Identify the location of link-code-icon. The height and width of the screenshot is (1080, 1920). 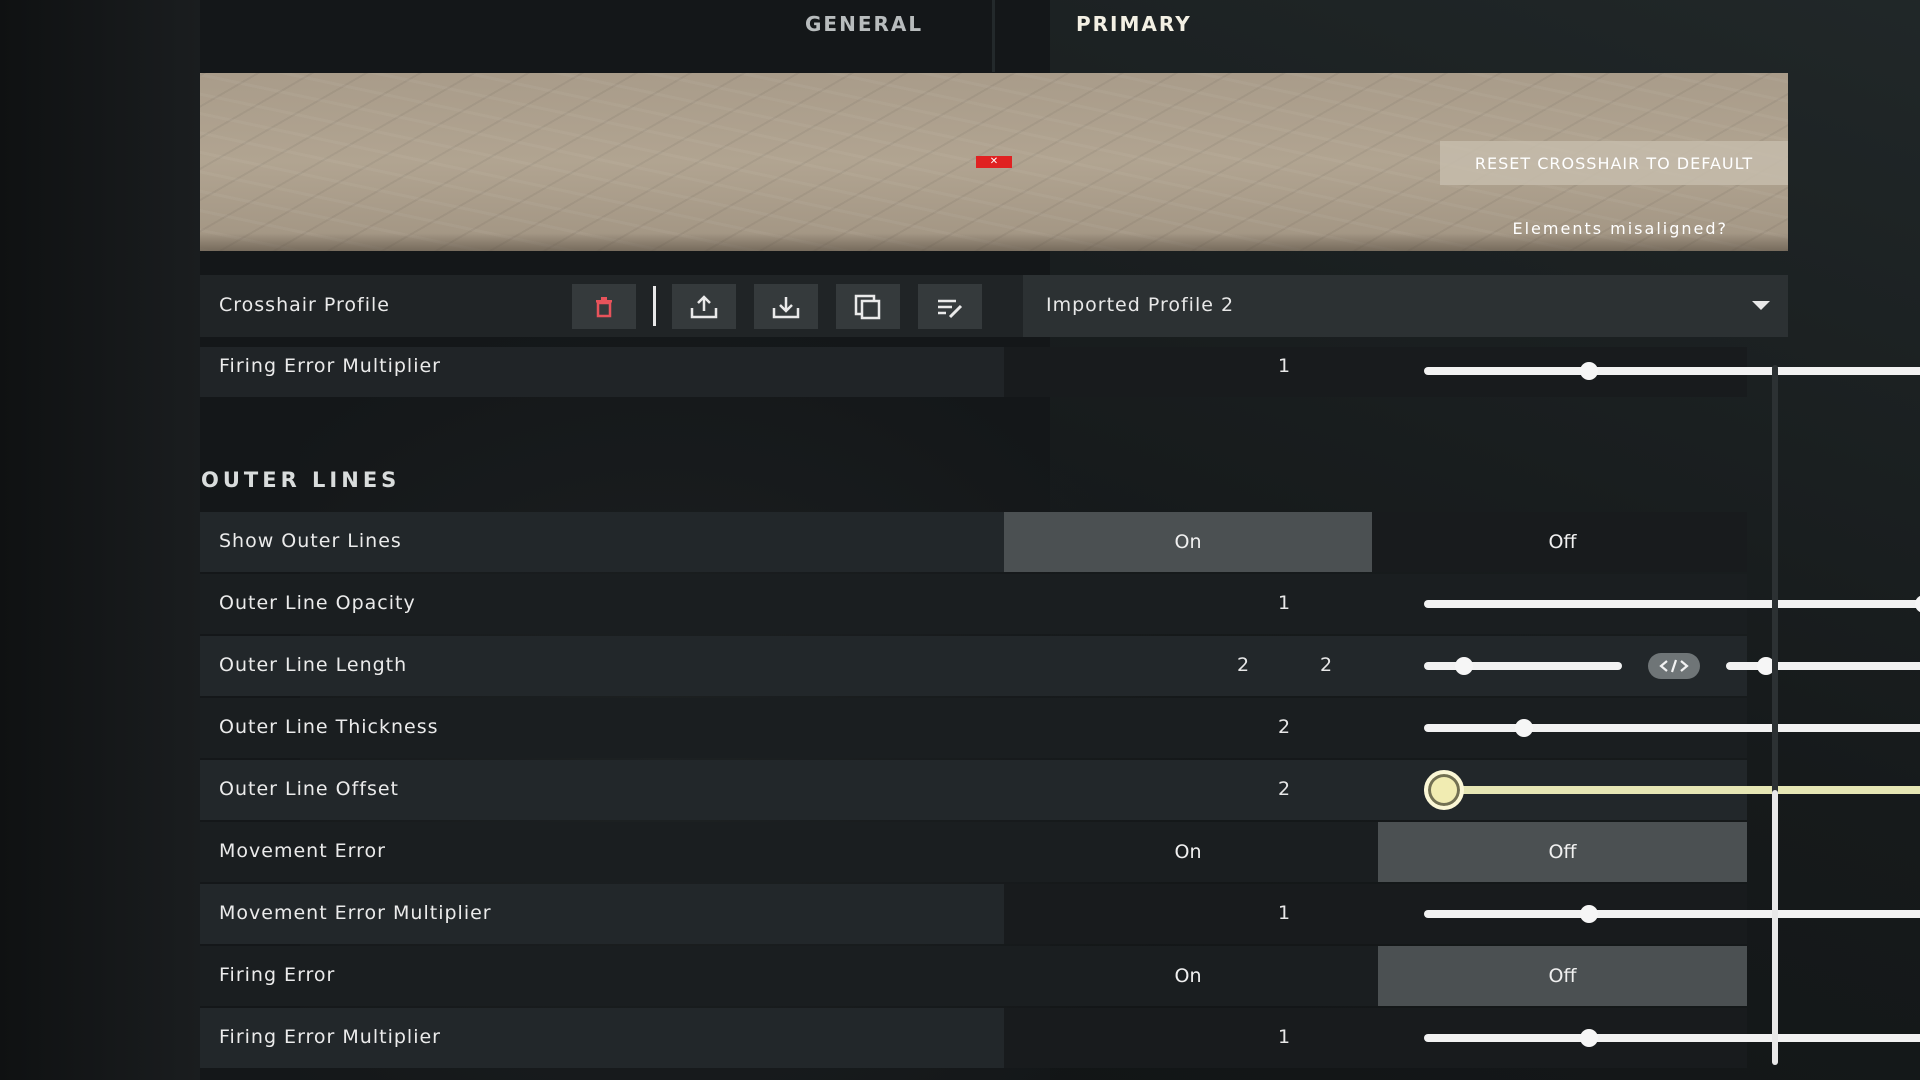
(1674, 666).